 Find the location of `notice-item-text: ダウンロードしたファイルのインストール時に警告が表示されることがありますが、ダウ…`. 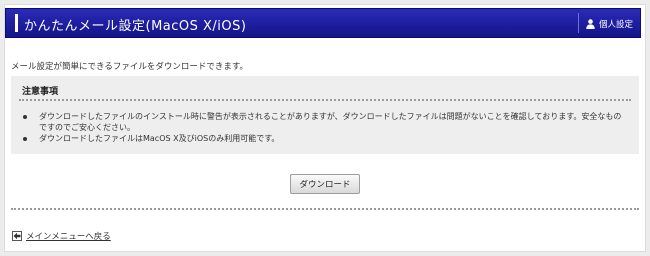

notice-item-text: ダウンロードしたファイルのインストール時に警告が表示されることがありますが、ダウ… is located at coordinates (330, 122).